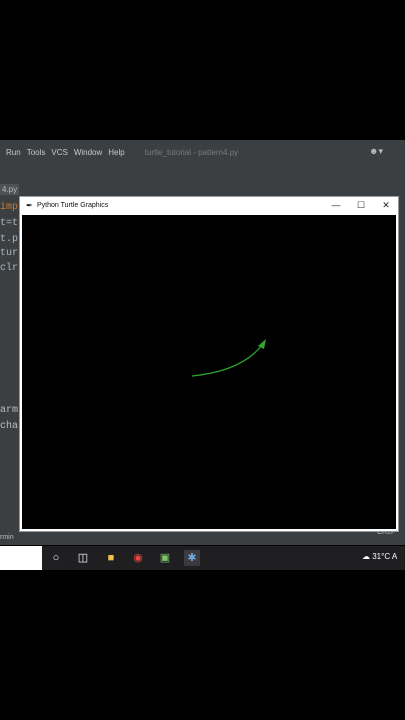 The height and width of the screenshot is (720, 405). I want to click on minimize-button: —, so click(336, 205).